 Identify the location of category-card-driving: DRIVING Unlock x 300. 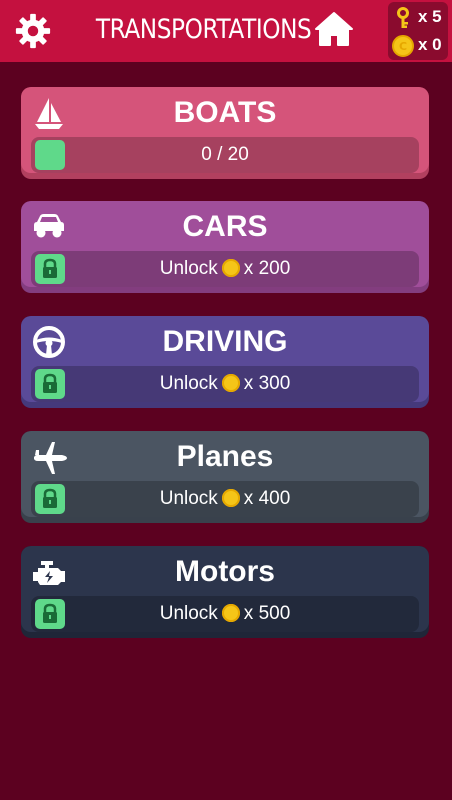
(225, 362).